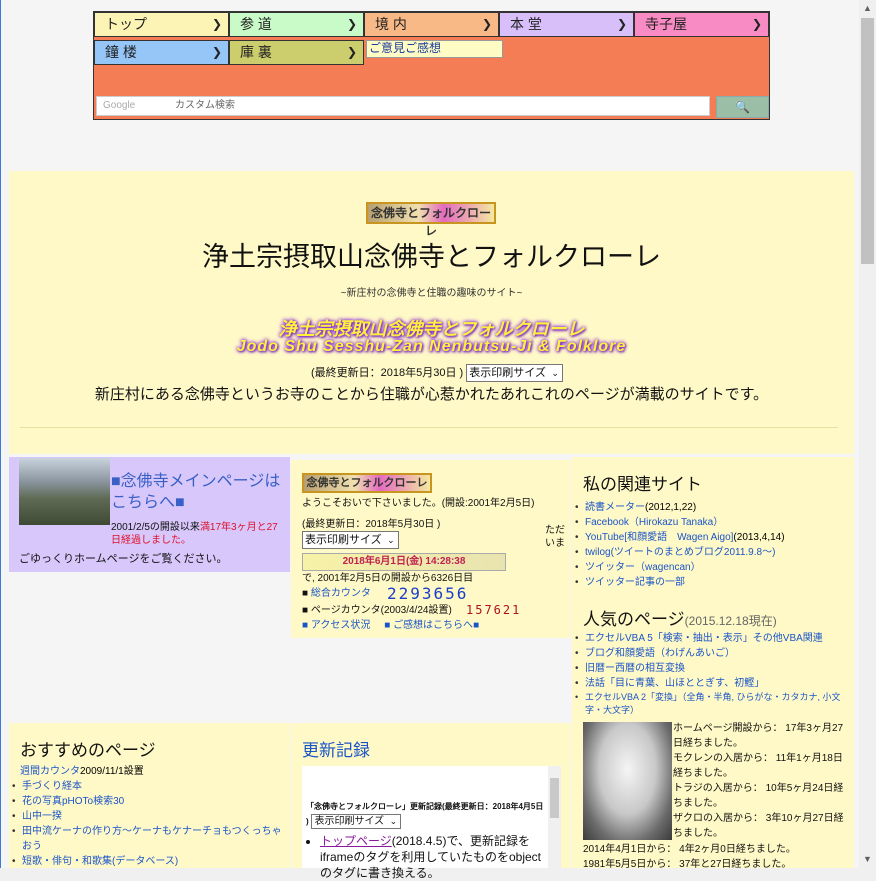 The width and height of the screenshot is (876, 881). Describe the element at coordinates (674, 683) in the screenshot. I see `popular-link: 法話「目に青葉、山ほととぎす、初鰹」` at that location.